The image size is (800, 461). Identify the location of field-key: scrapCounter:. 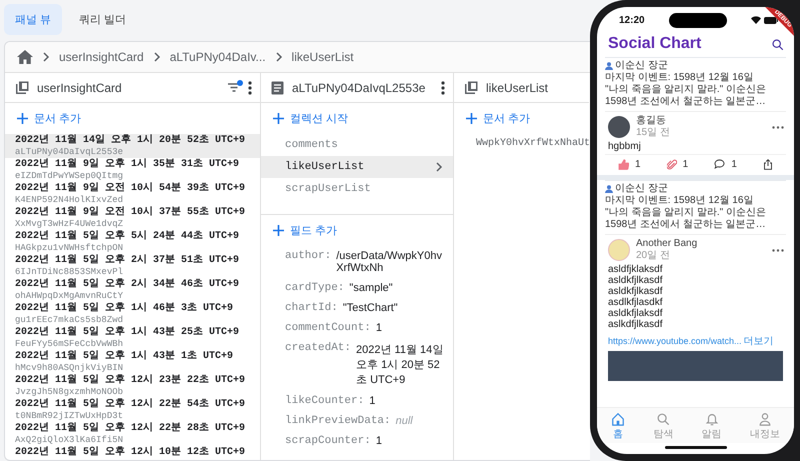
(328, 441).